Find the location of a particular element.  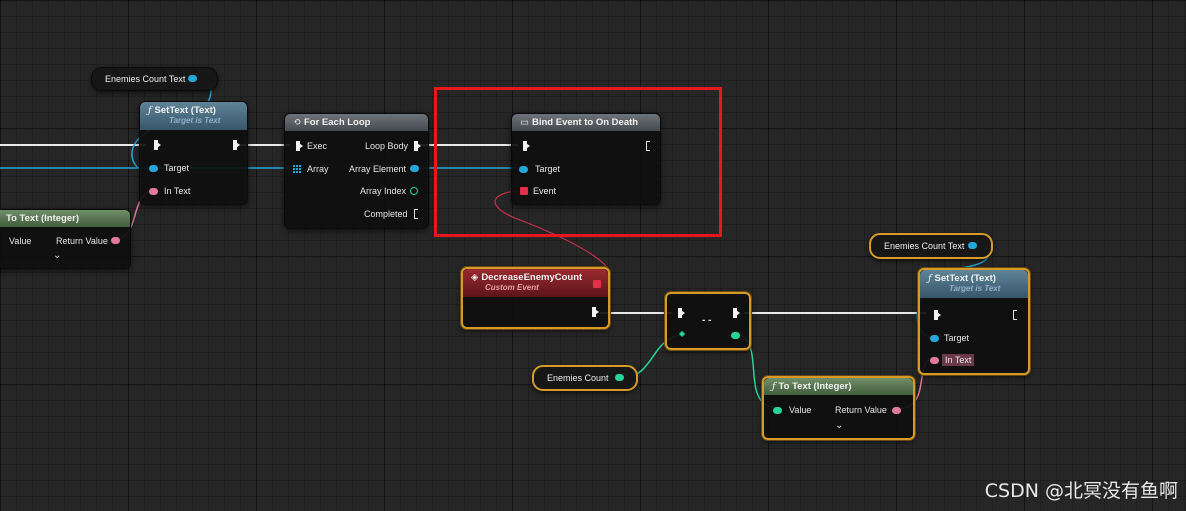

completed-pin-label: Completed is located at coordinates (386, 214).